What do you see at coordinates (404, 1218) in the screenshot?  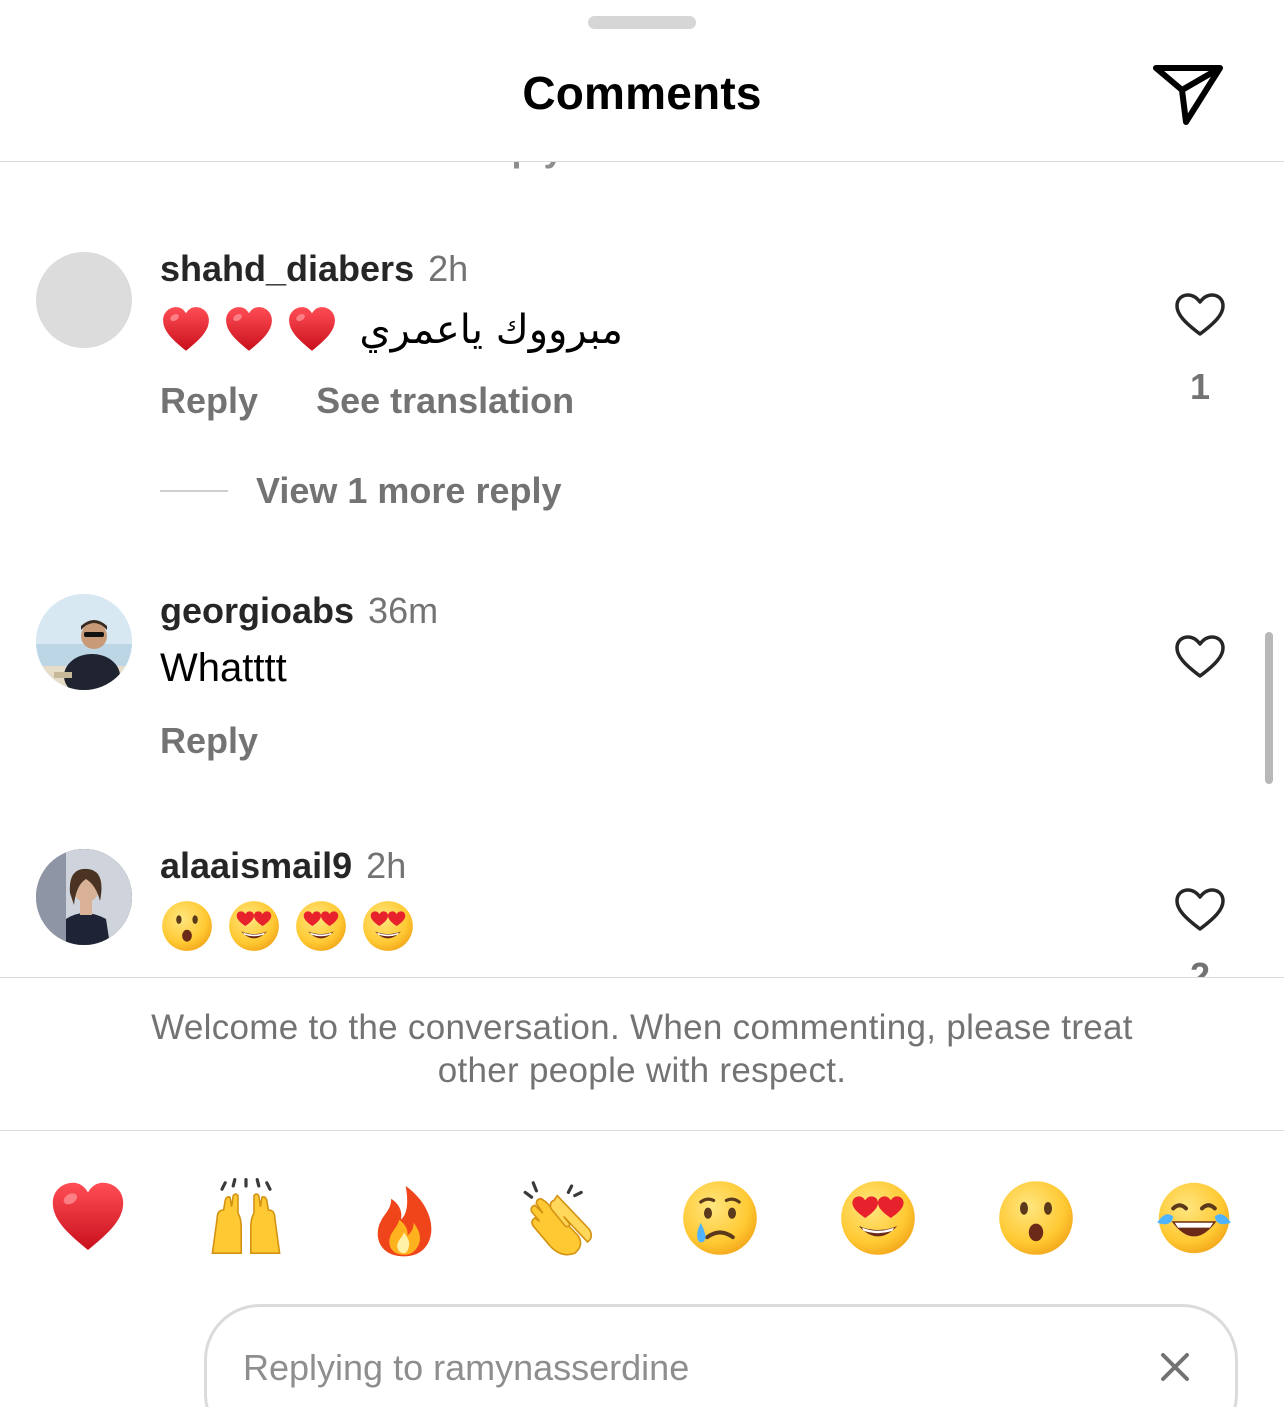 I see `fire-icon` at bounding box center [404, 1218].